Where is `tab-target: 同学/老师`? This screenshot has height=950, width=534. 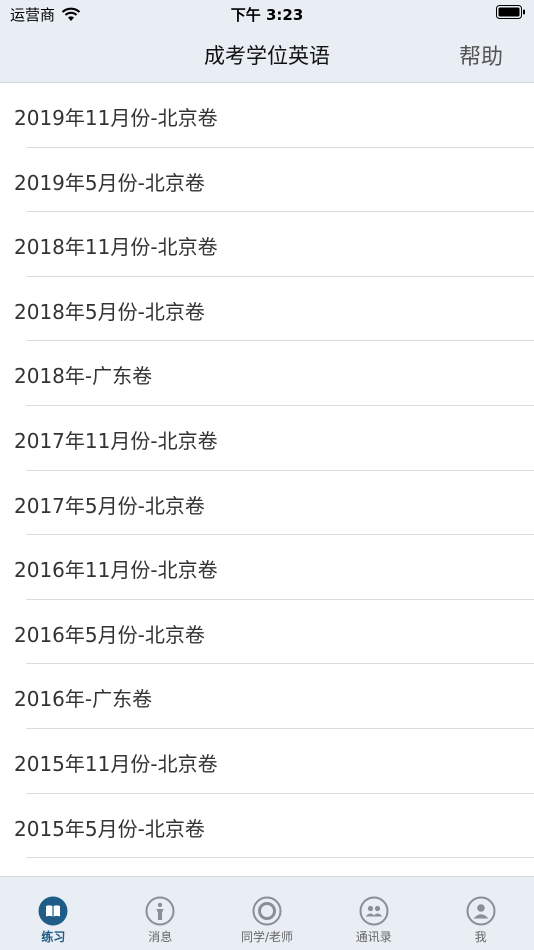 tab-target: 同学/老师 is located at coordinates (267, 913).